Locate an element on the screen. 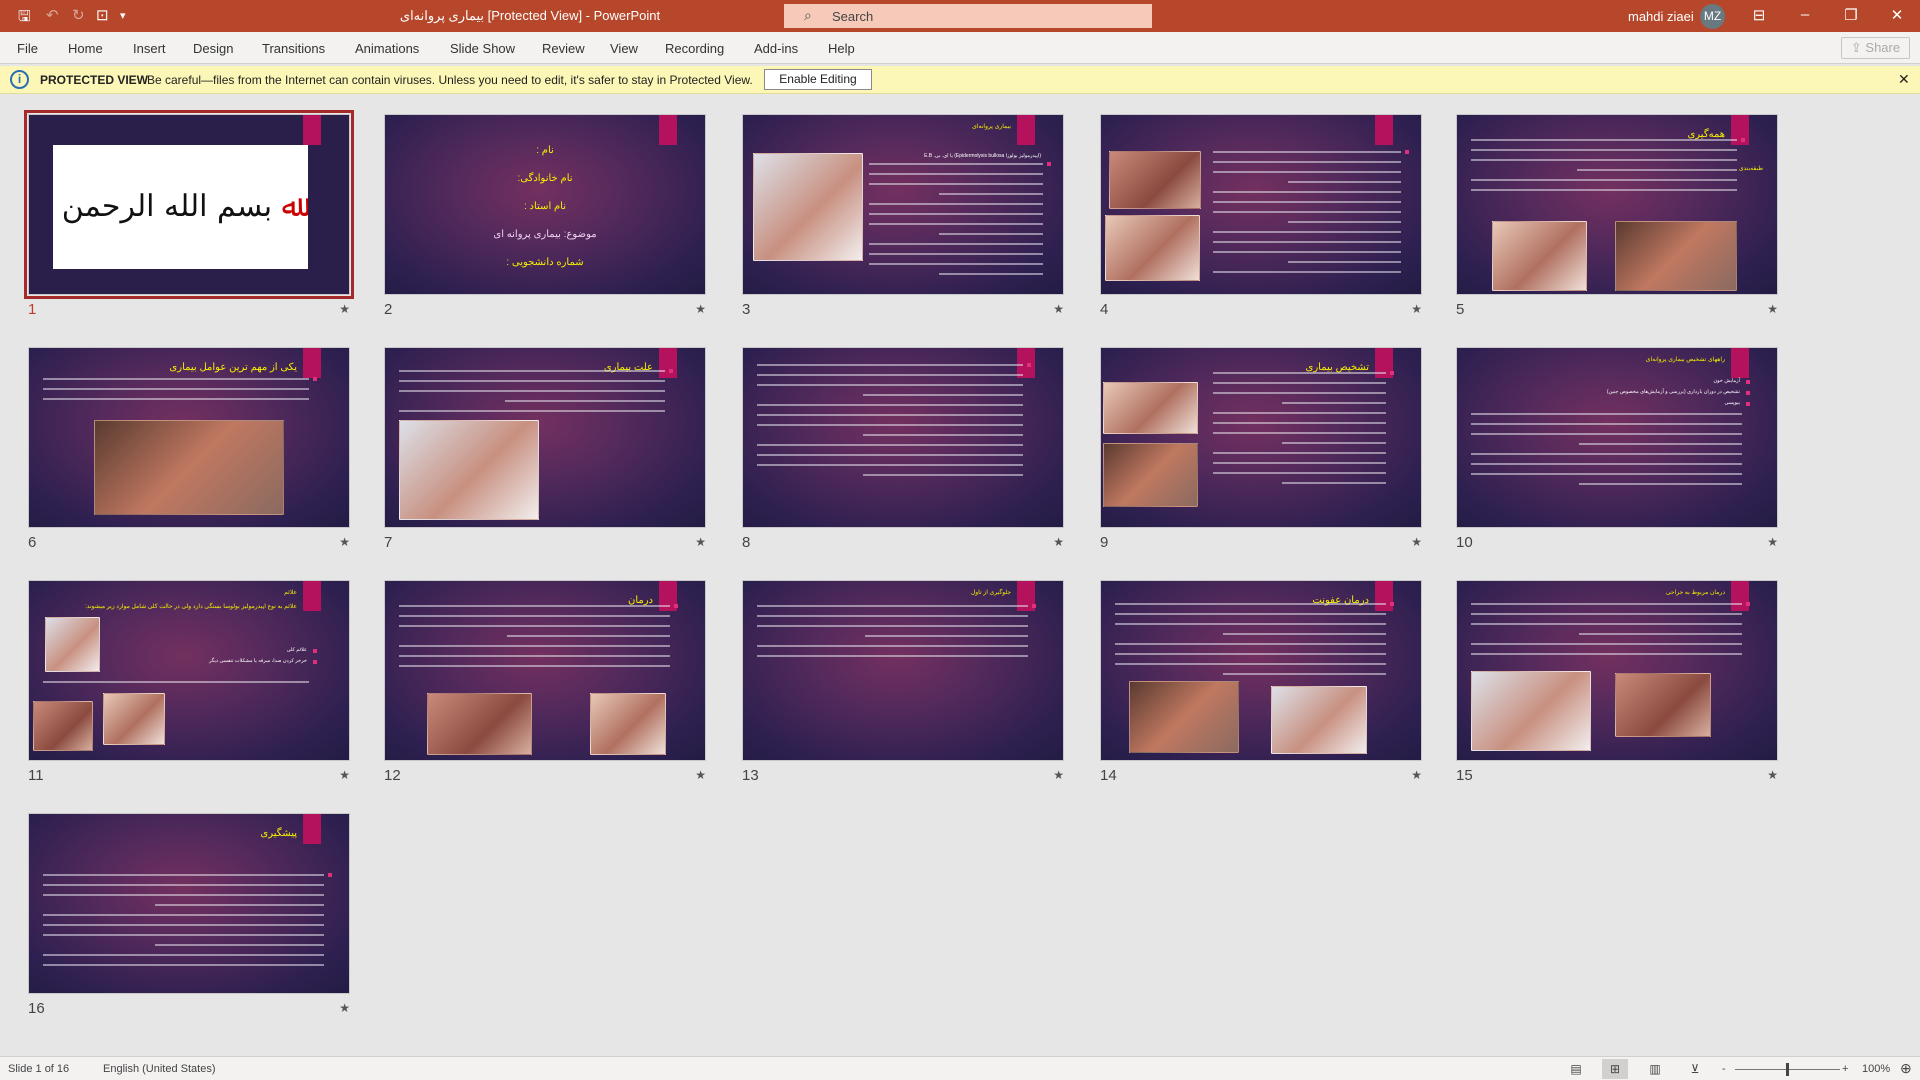 The image size is (1920, 1080). normal-view-icon: ▤ is located at coordinates (1576, 1069).